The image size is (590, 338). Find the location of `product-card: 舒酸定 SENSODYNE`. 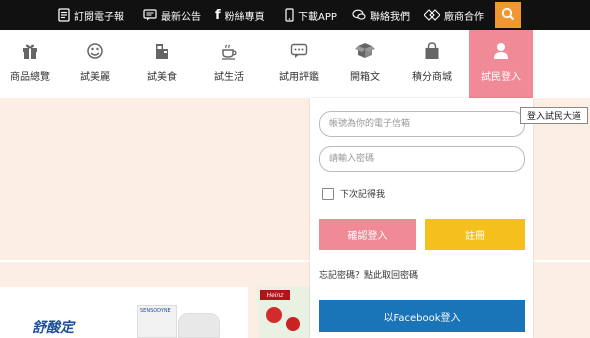

product-card: 舒酸定 SENSODYNE is located at coordinates (124, 312).